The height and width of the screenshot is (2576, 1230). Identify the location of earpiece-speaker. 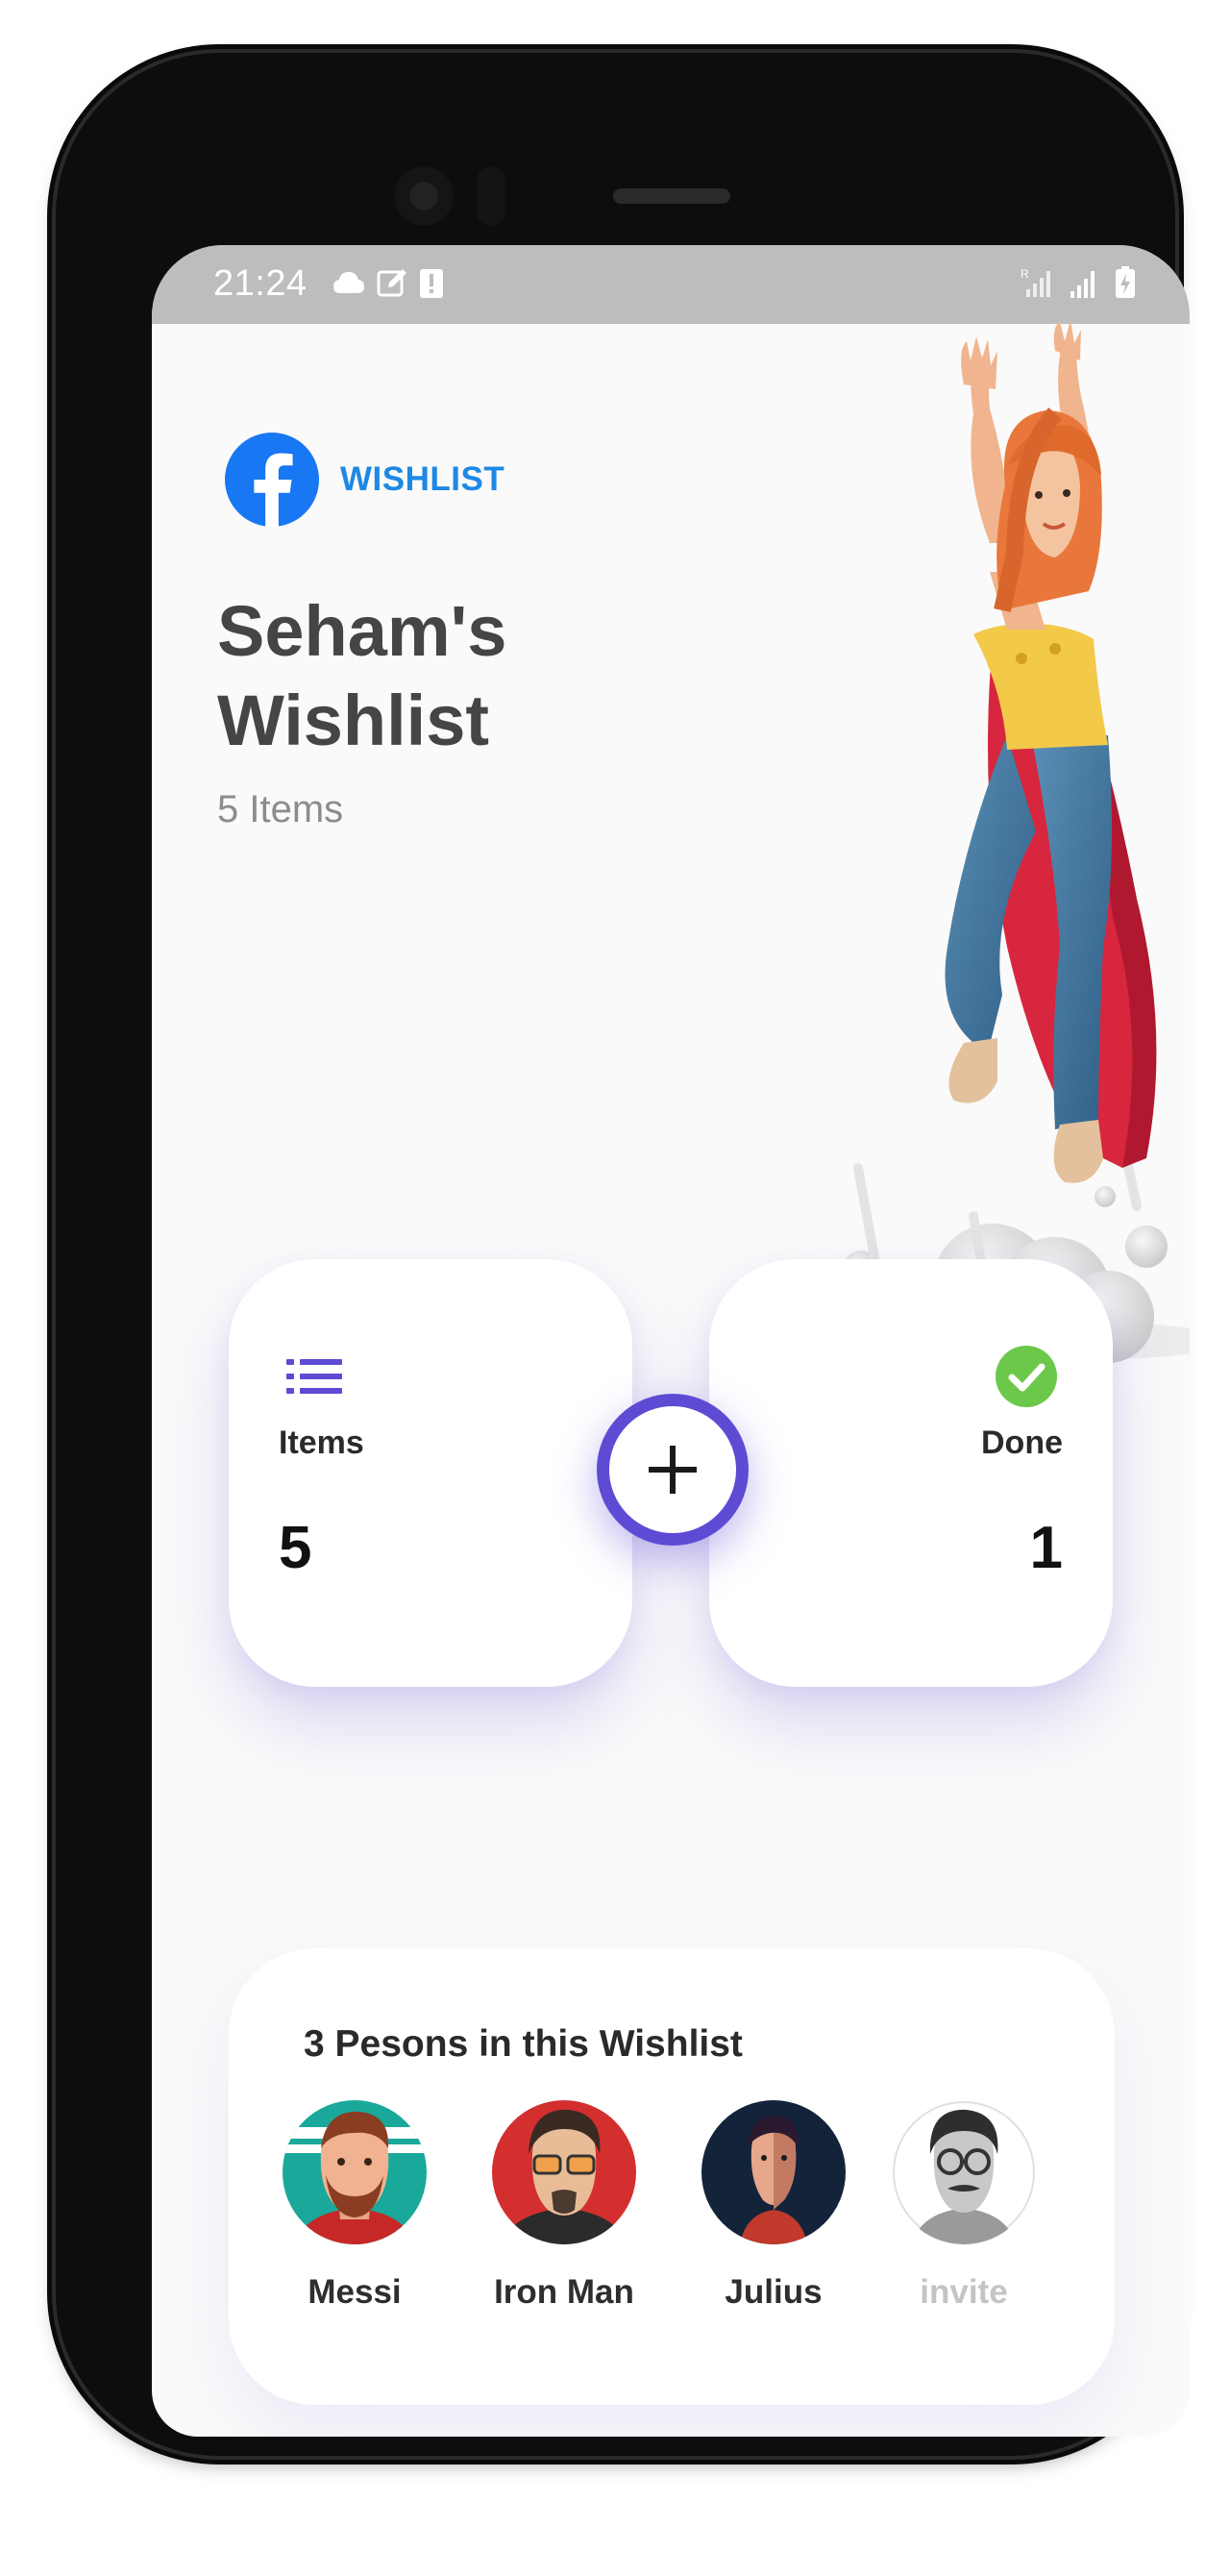
(672, 196).